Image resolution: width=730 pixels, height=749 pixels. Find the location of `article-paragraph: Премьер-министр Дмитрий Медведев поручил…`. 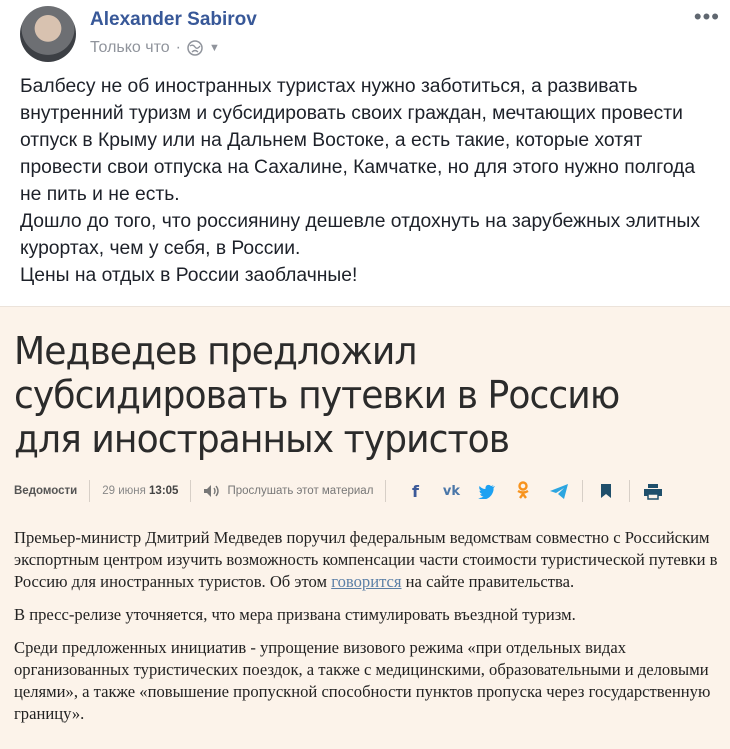

article-paragraph: Премьер-министр Дмитрий Медведев поручил… is located at coordinates (366, 559).